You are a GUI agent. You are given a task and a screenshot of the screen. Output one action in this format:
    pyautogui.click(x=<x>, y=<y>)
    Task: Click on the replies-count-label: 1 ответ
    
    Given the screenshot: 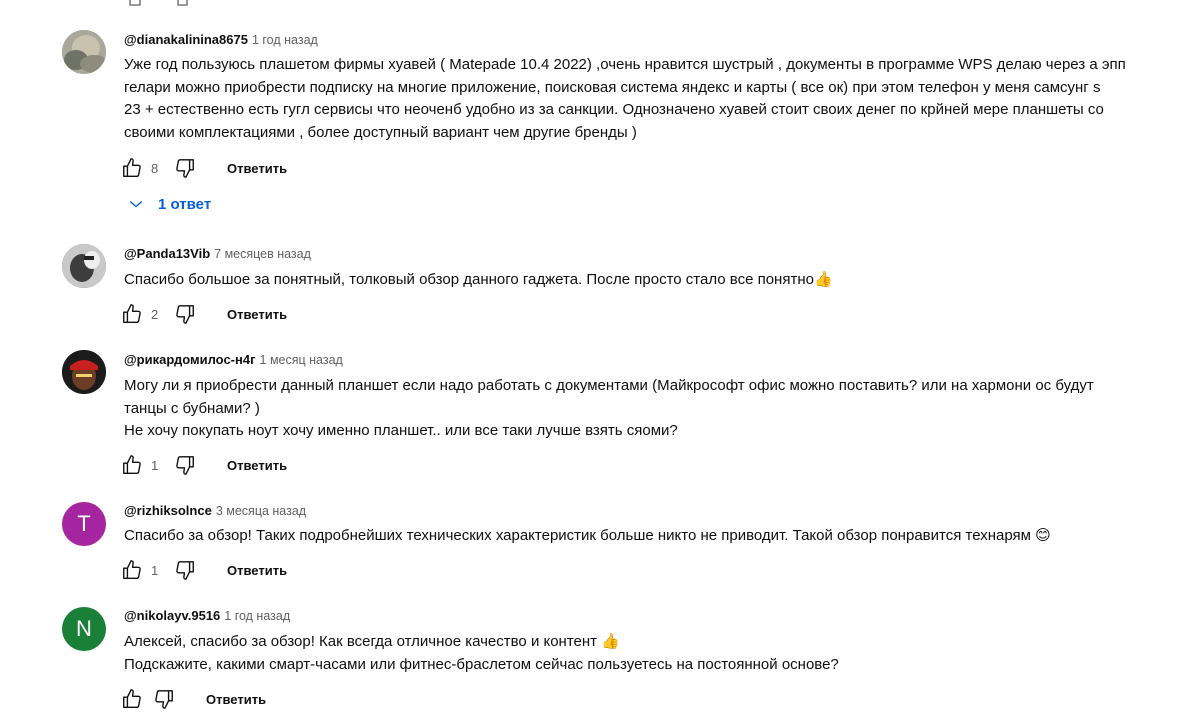 What is the action you would take?
    pyautogui.click(x=185, y=204)
    